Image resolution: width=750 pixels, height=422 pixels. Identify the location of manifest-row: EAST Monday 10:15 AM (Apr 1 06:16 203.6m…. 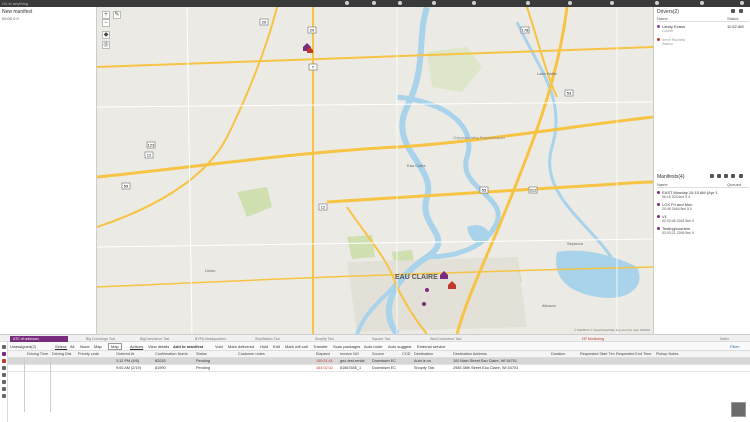
(703, 194).